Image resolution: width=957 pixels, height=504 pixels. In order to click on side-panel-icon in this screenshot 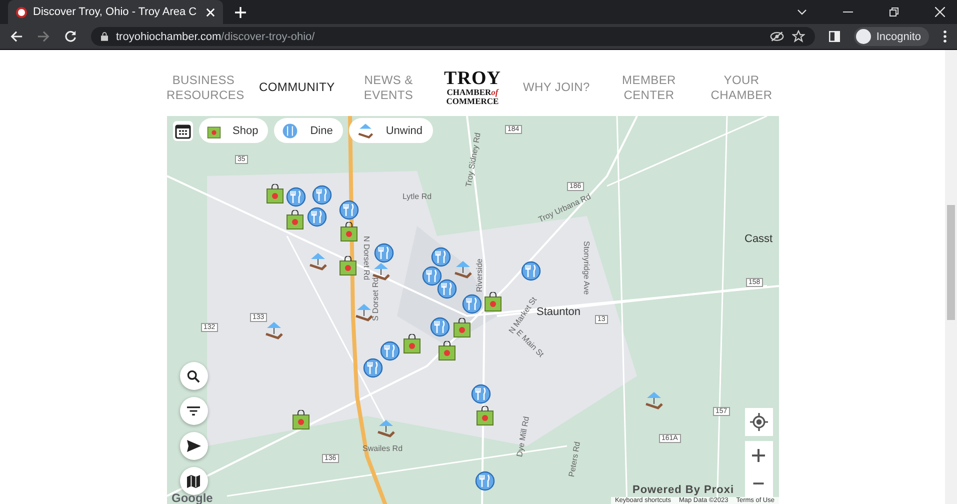, I will do `click(834, 36)`.